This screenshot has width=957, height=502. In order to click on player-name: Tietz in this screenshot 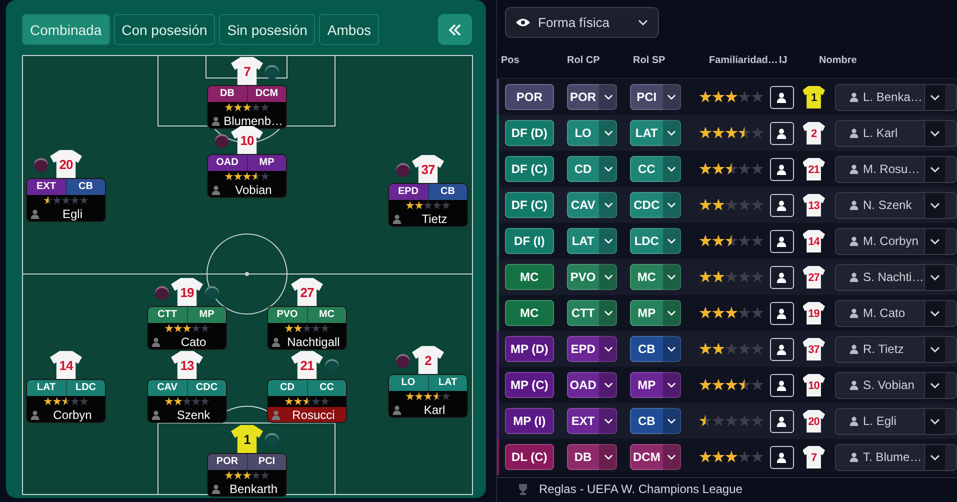, I will do `click(434, 219)`.